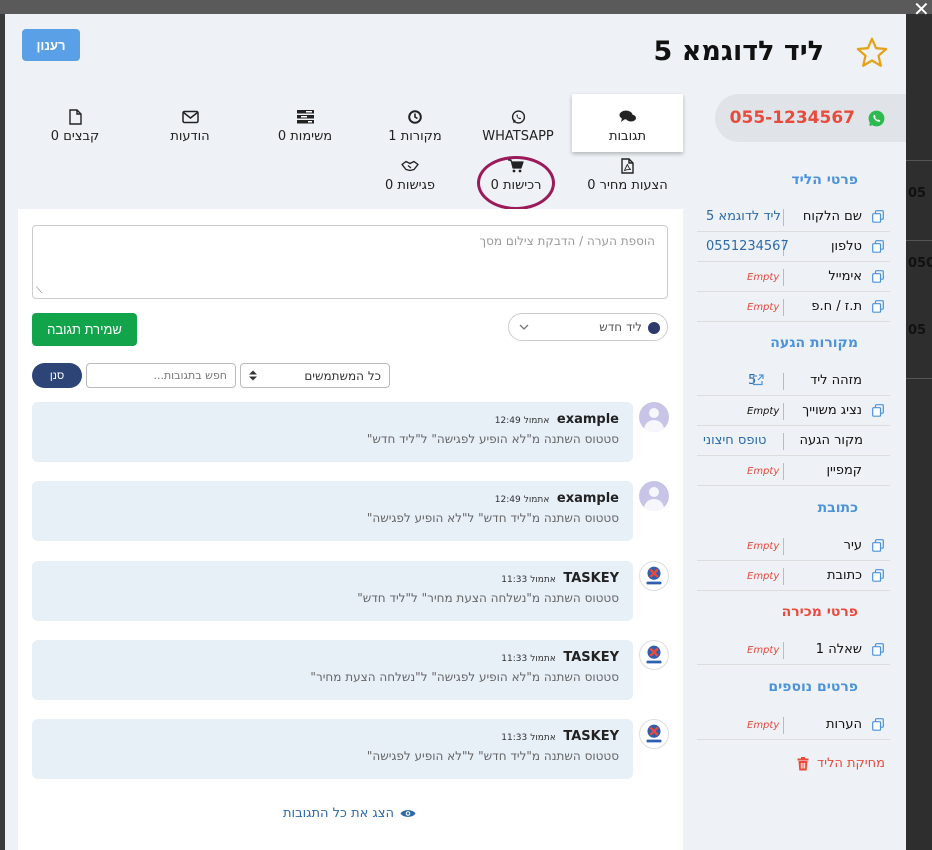 The image size is (932, 850). Describe the element at coordinates (921, 10) in the screenshot. I see `close-icon: ✕` at that location.